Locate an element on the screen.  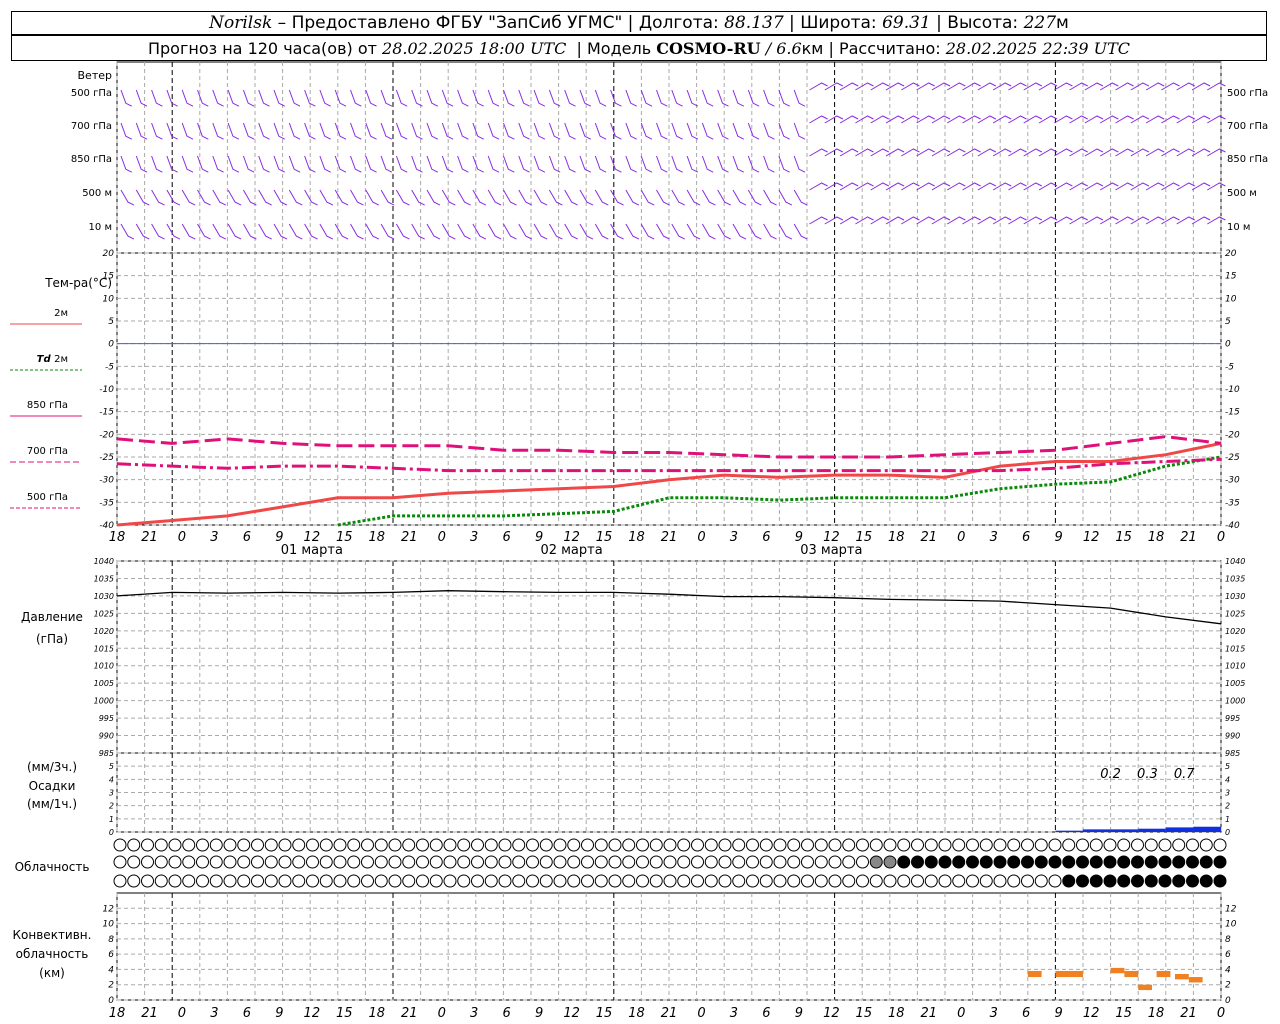
pressure-tick-right: 1005 is located at coordinates (1235, 683).